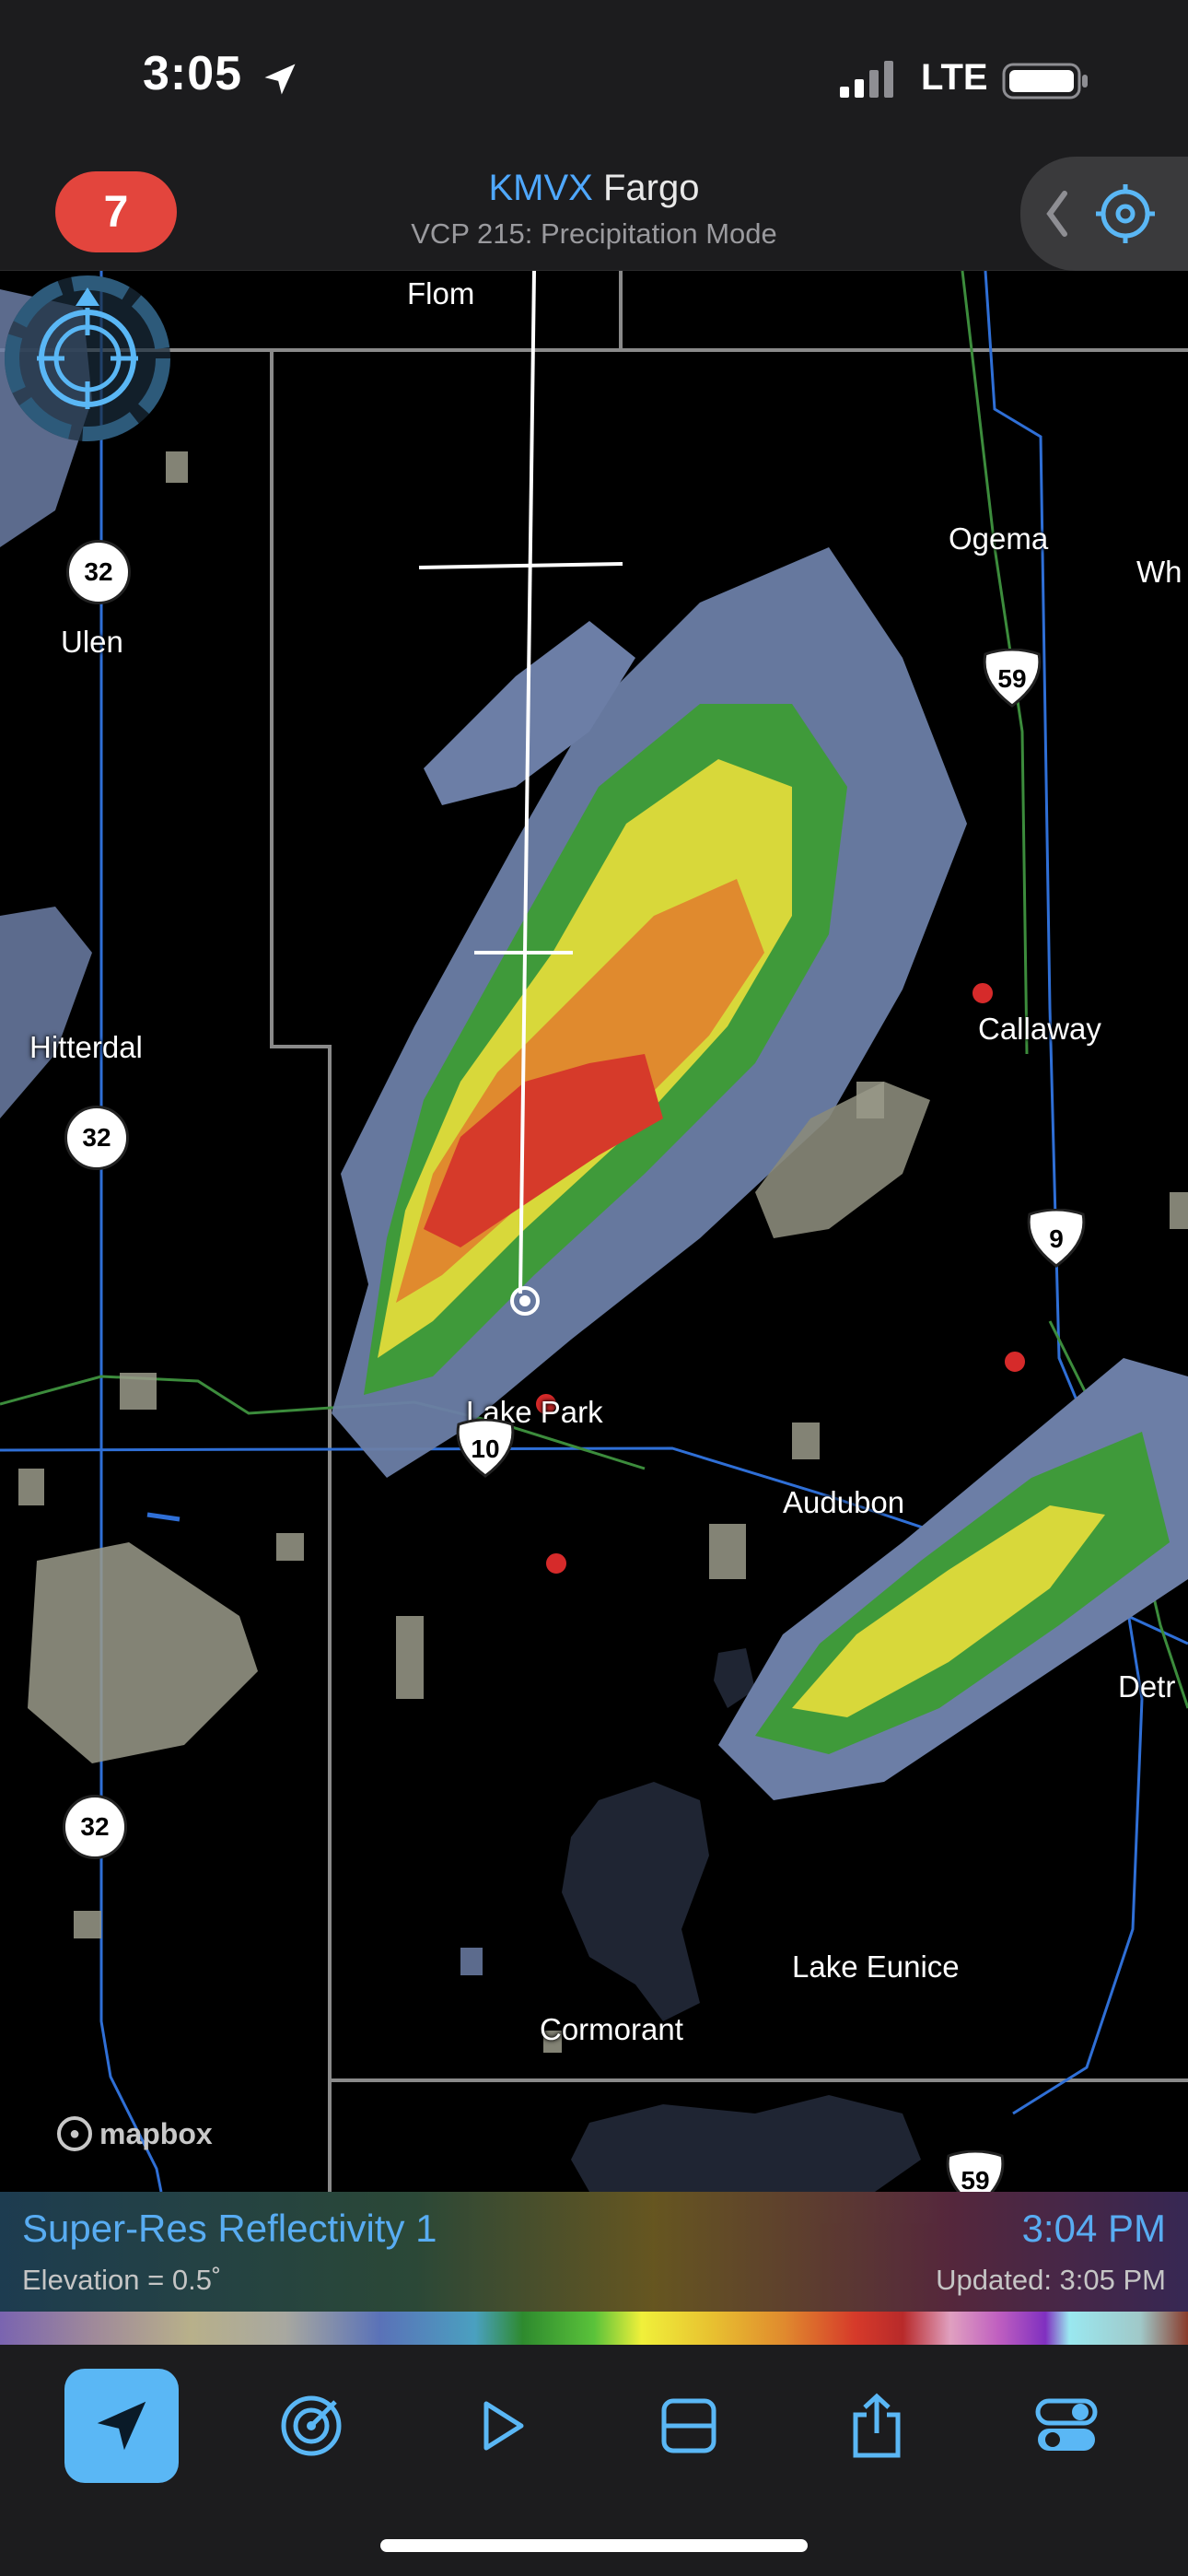 The width and height of the screenshot is (1188, 2576). Describe the element at coordinates (1057, 214) in the screenshot. I see `chevron-left-icon` at that location.